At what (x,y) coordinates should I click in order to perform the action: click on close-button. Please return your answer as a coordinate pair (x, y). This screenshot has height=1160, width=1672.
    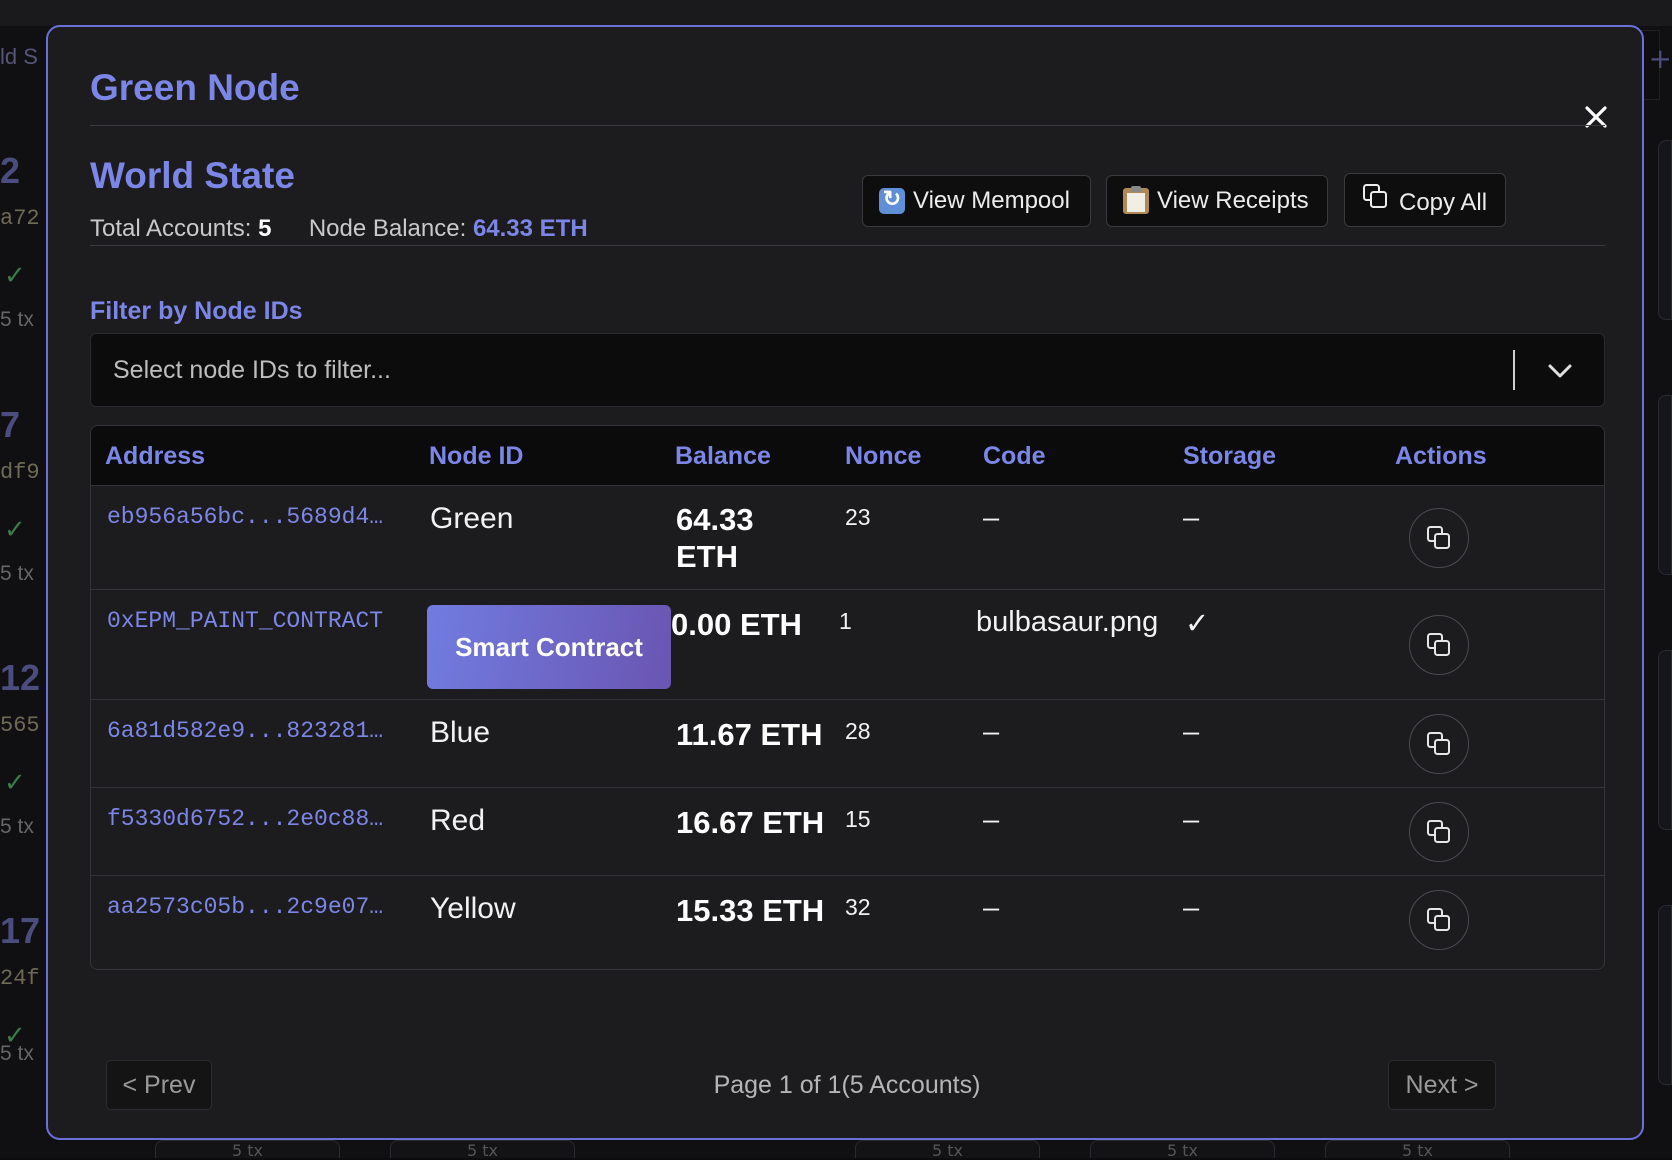
    Looking at the image, I should click on (1596, 117).